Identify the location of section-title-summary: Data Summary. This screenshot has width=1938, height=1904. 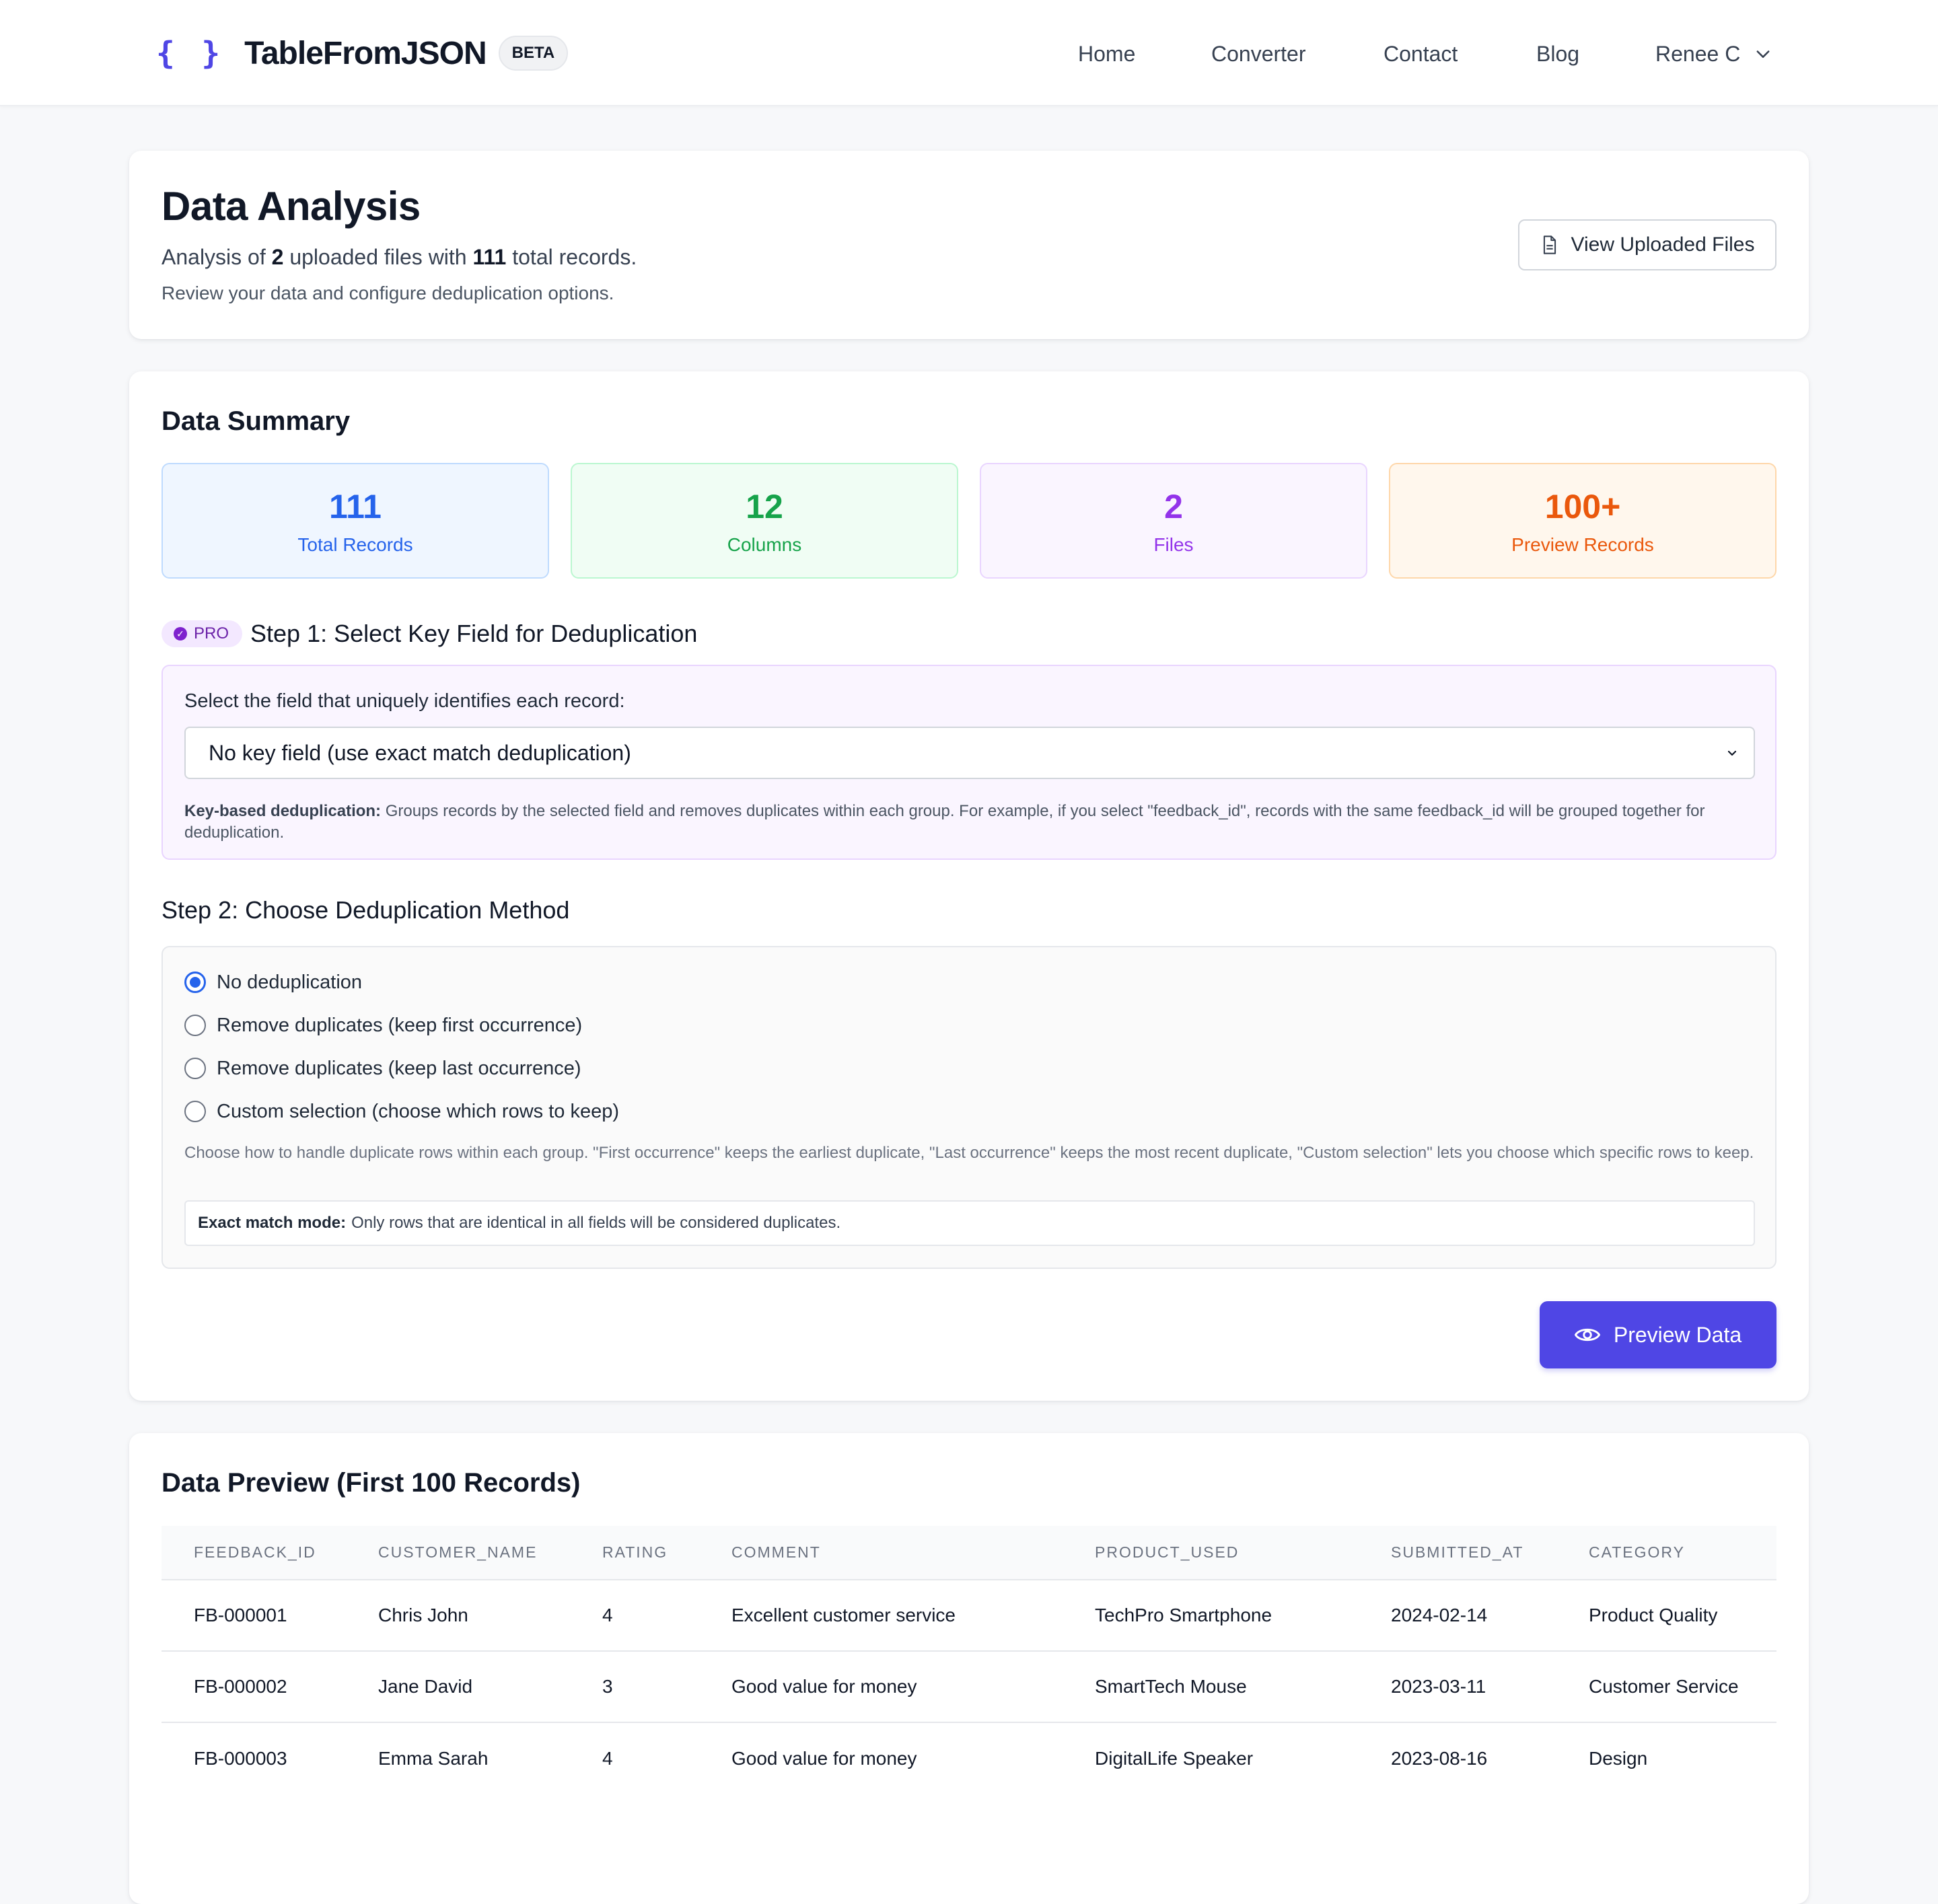
(256, 421).